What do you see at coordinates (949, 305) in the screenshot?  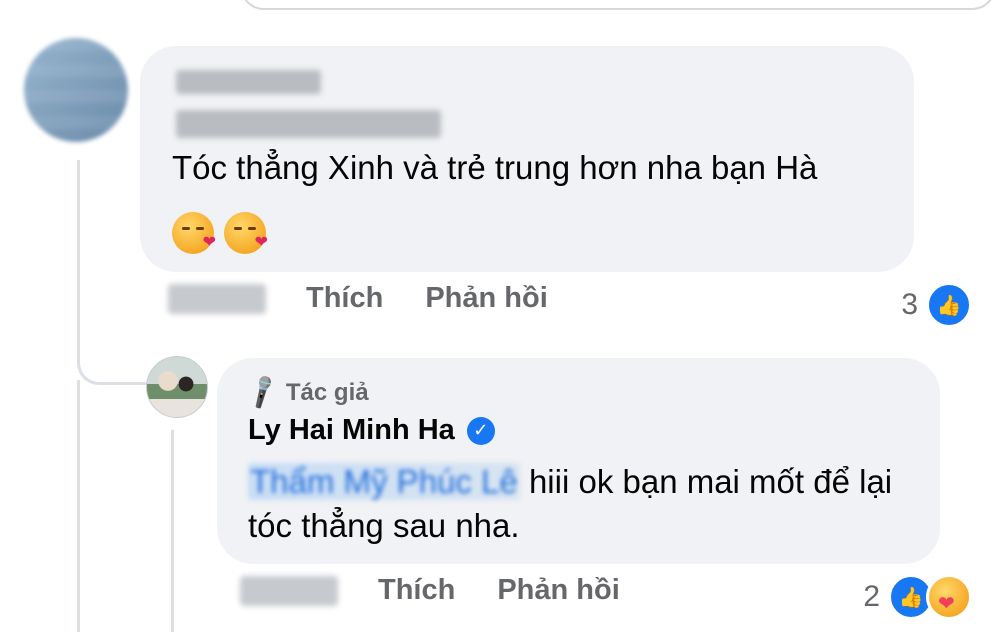 I see `like-icon: 👍` at bounding box center [949, 305].